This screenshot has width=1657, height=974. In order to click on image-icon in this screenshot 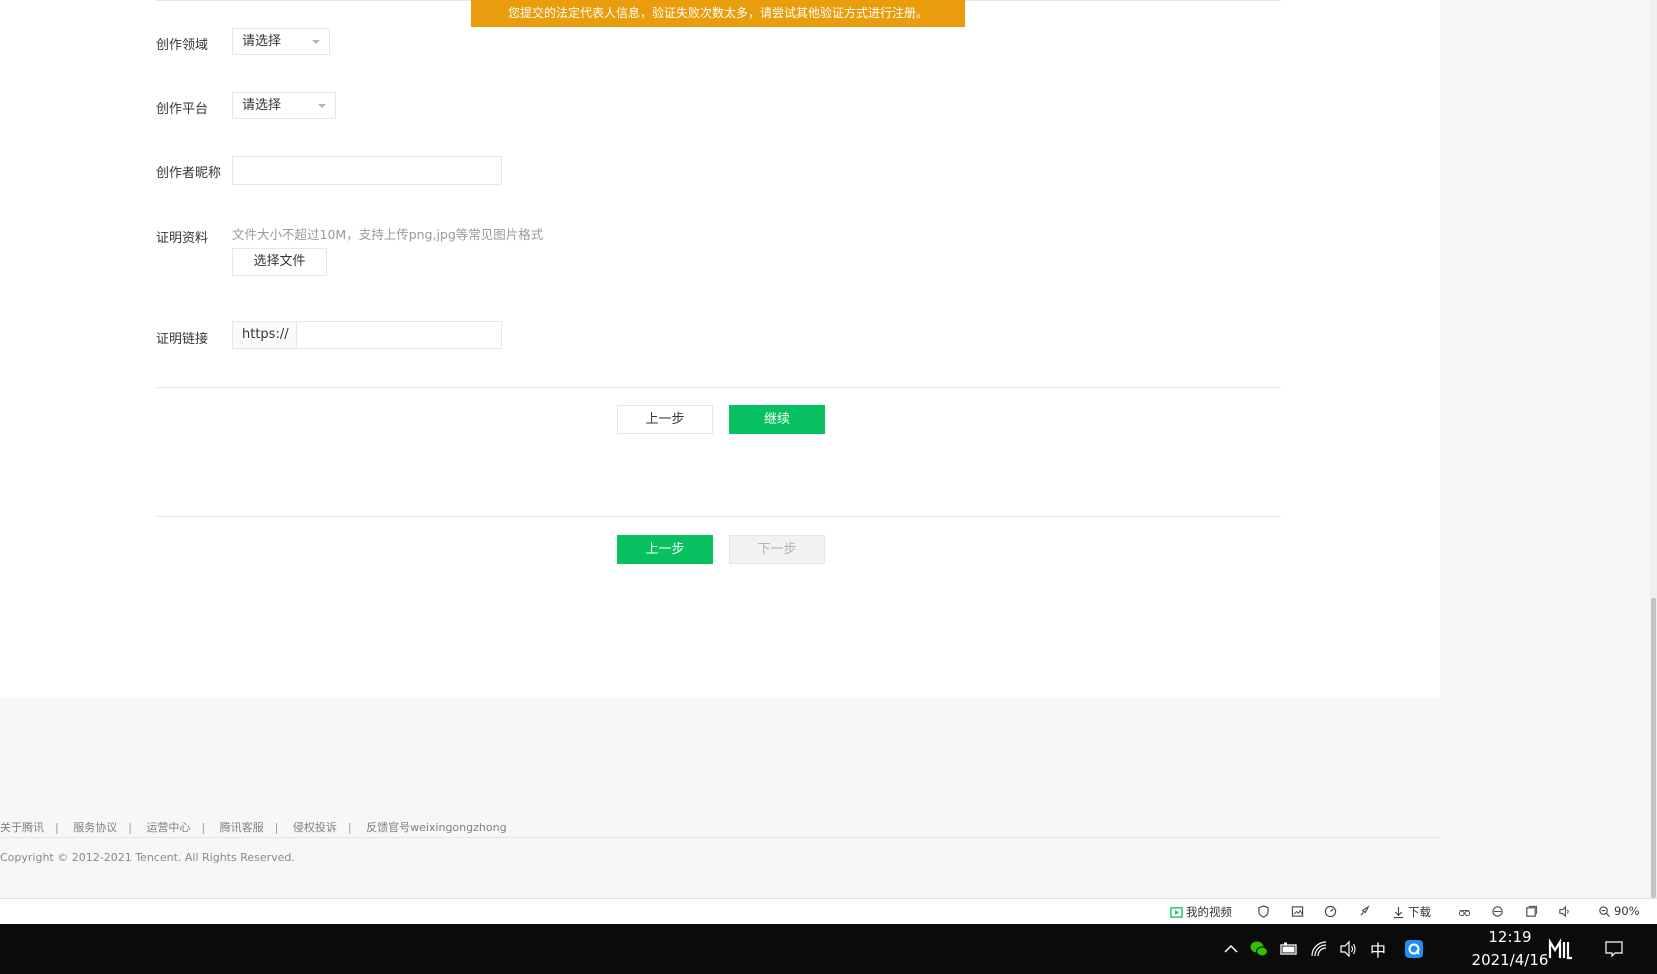, I will do `click(1297, 911)`.